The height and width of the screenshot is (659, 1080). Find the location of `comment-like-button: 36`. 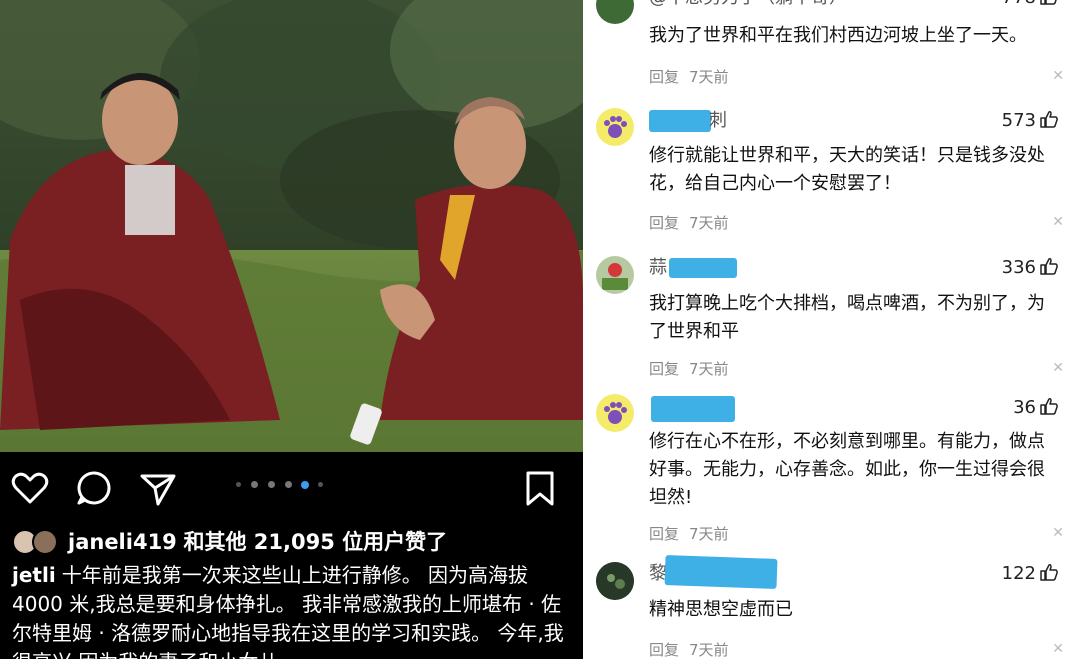

comment-like-button: 36 is located at coordinates (1035, 408).